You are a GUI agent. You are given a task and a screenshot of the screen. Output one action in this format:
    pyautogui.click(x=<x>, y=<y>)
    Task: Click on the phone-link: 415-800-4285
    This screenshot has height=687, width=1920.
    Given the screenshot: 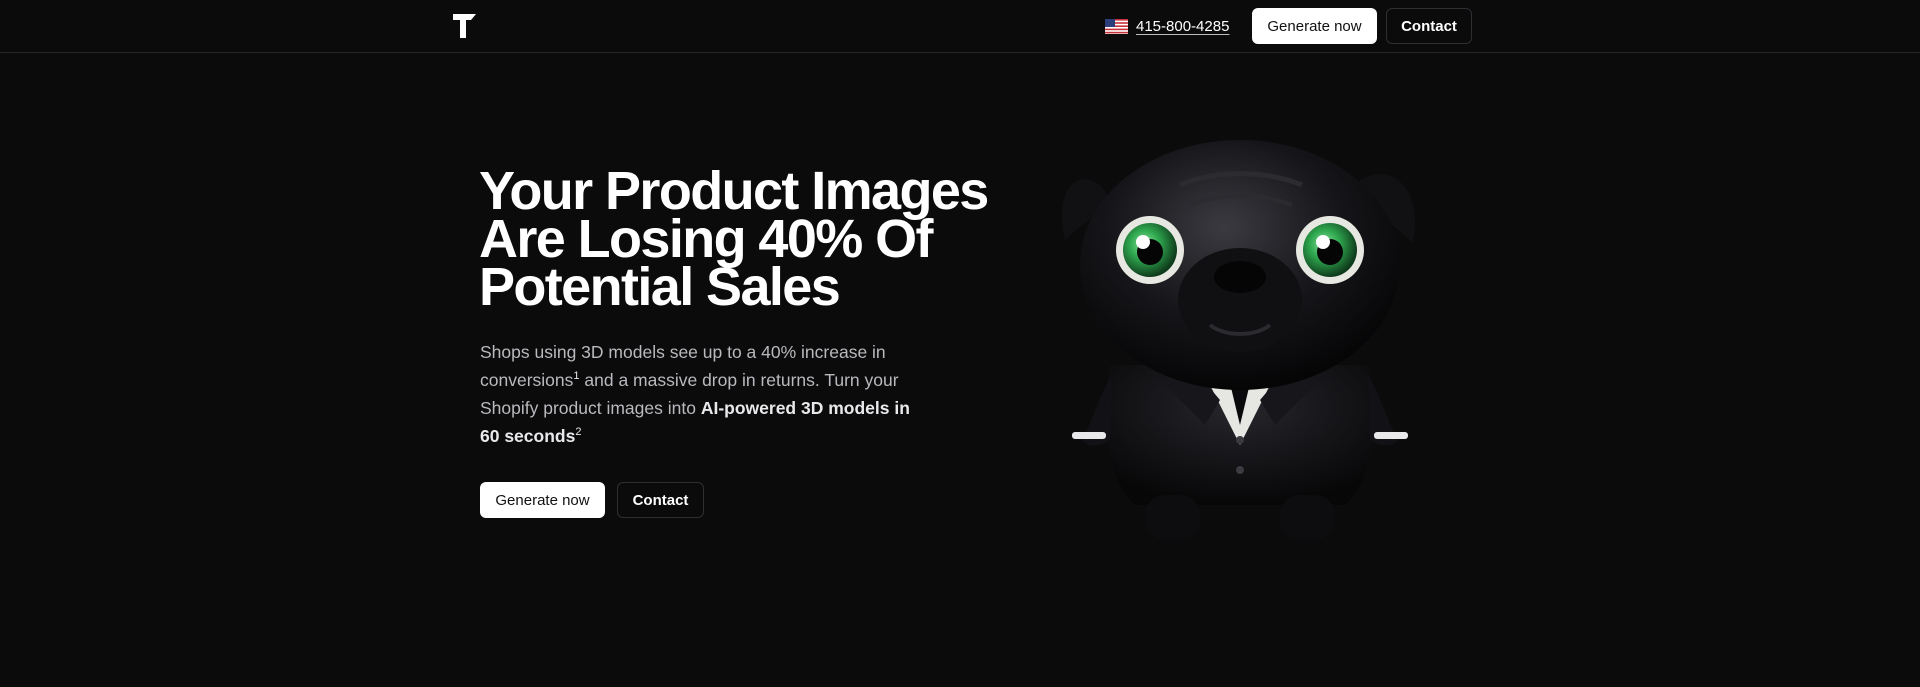 What is the action you would take?
    pyautogui.click(x=1182, y=26)
    